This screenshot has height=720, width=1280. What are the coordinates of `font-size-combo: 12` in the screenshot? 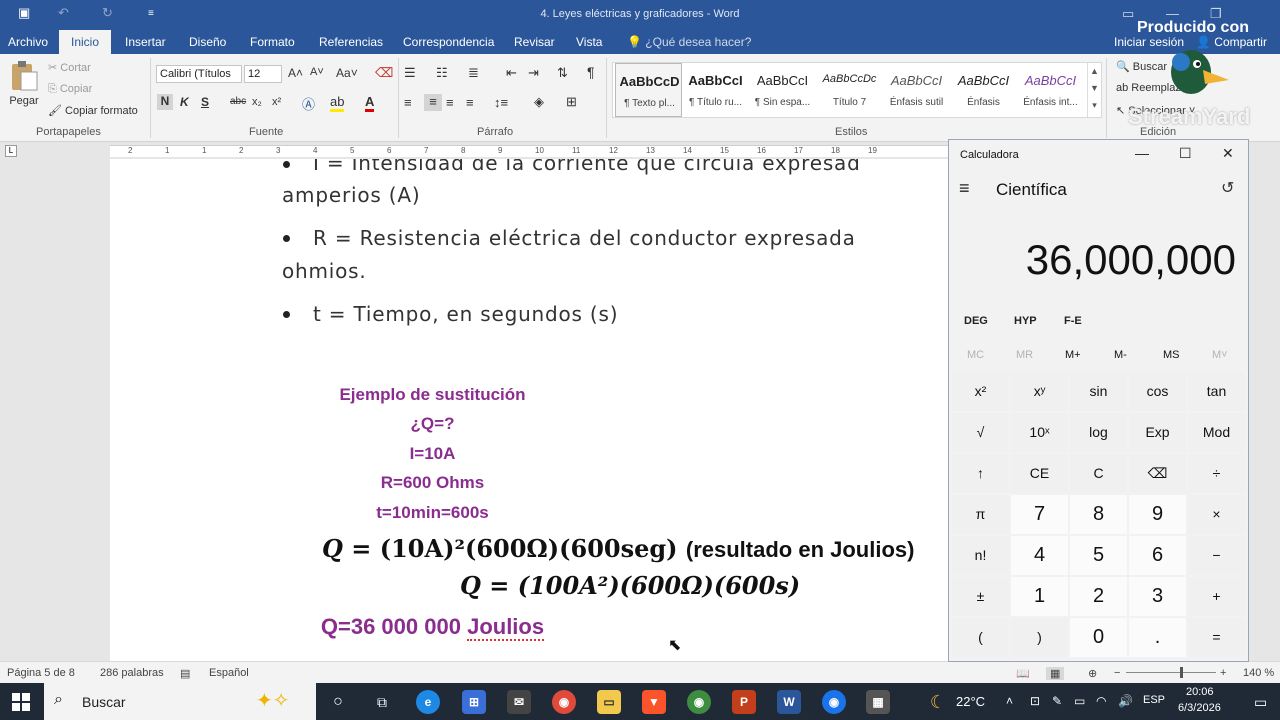 It's located at (263, 74).